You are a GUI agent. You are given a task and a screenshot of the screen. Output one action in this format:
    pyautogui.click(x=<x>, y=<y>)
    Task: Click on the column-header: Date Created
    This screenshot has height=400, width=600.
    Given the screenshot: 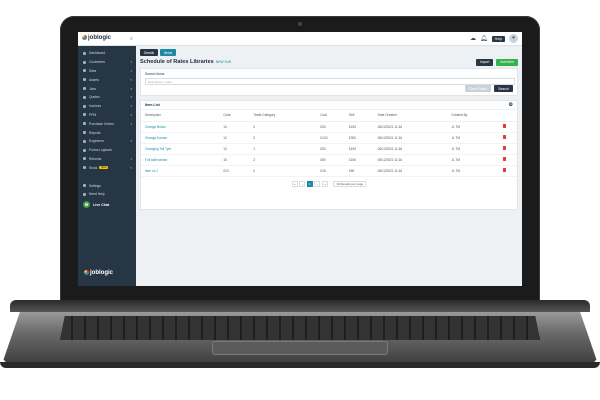 What is the action you would take?
    pyautogui.click(x=410, y=116)
    